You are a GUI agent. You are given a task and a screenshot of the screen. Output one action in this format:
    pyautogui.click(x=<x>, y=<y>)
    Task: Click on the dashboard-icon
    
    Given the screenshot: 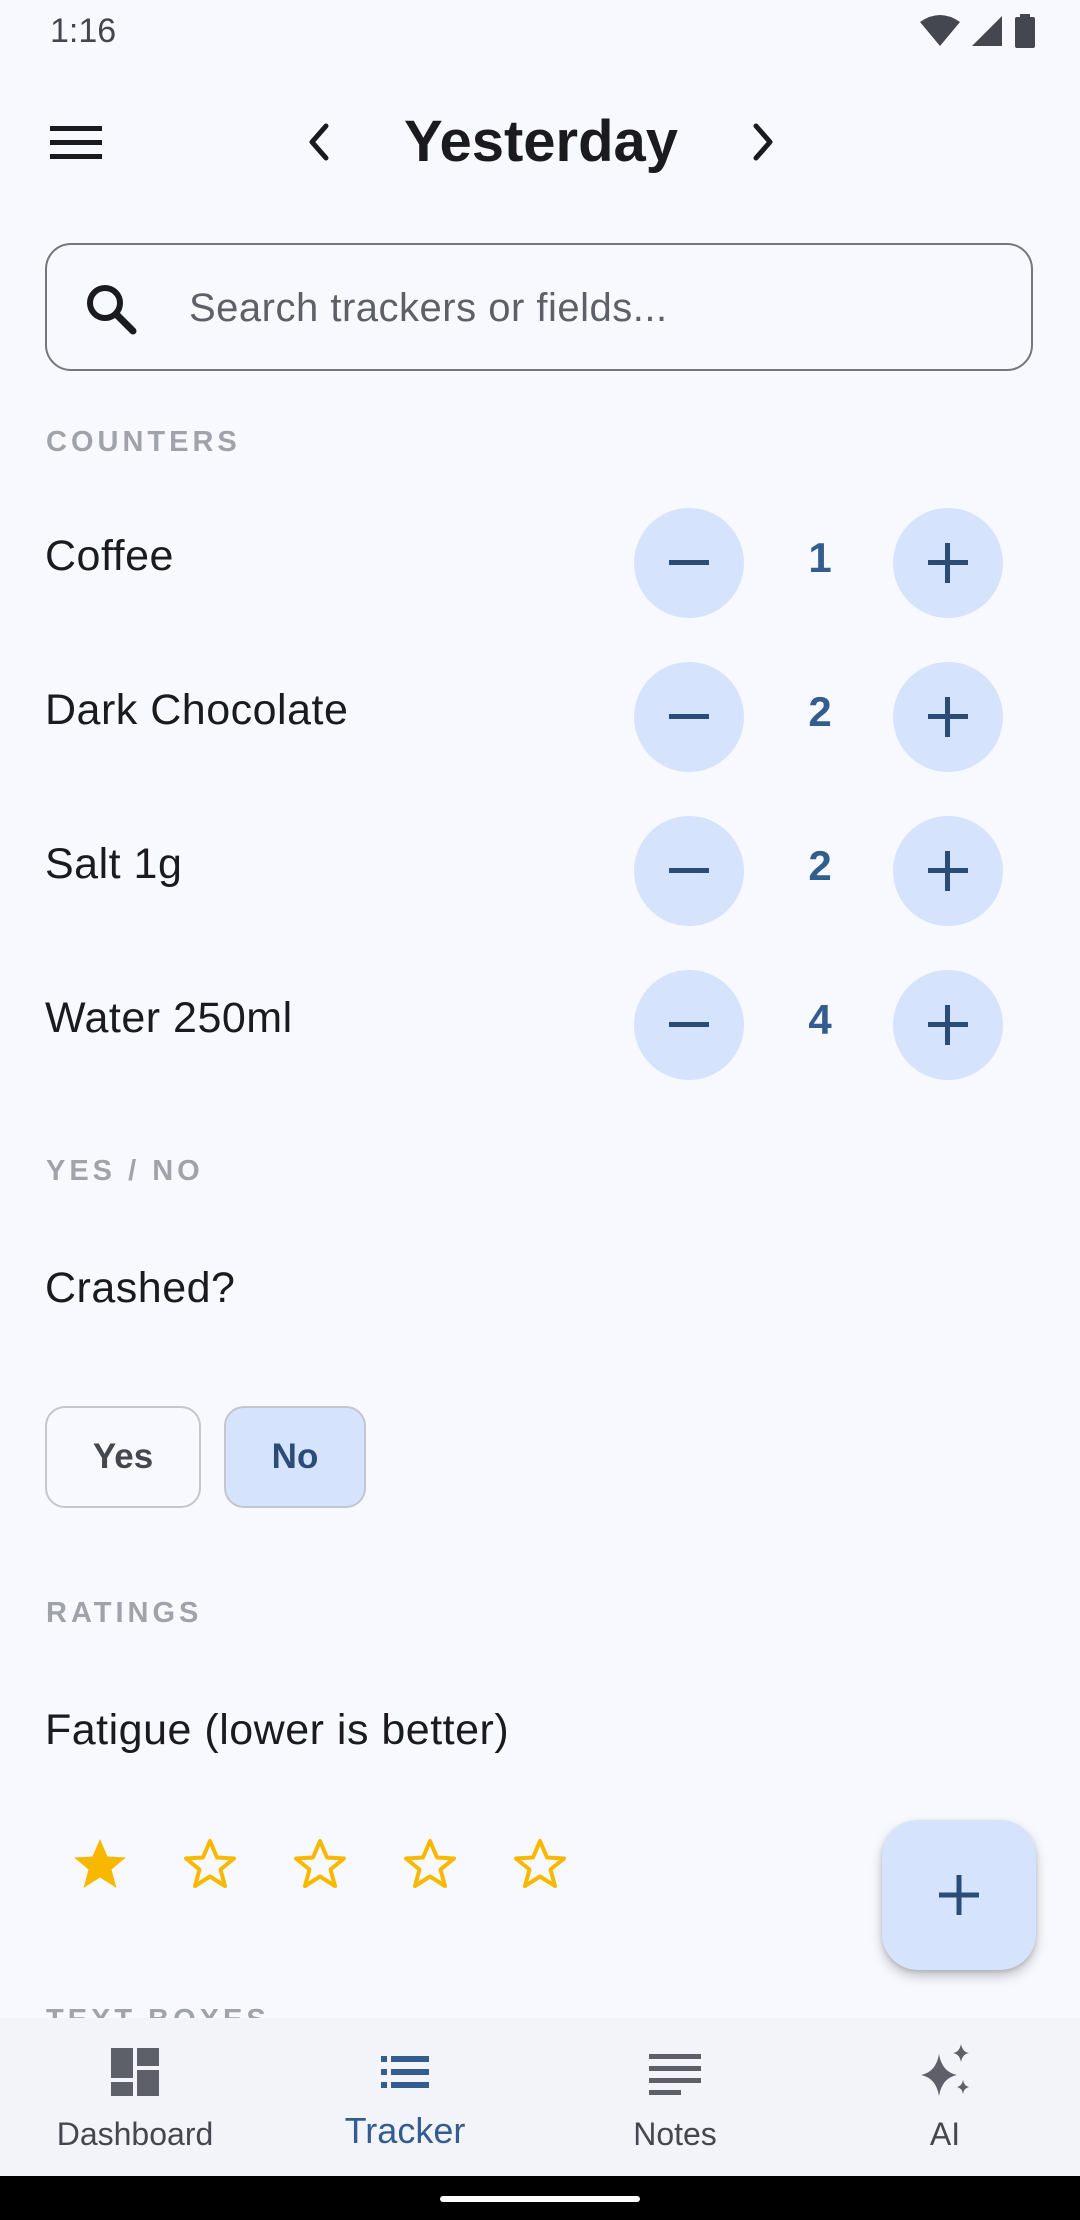 What is the action you would take?
    pyautogui.click(x=135, y=2072)
    